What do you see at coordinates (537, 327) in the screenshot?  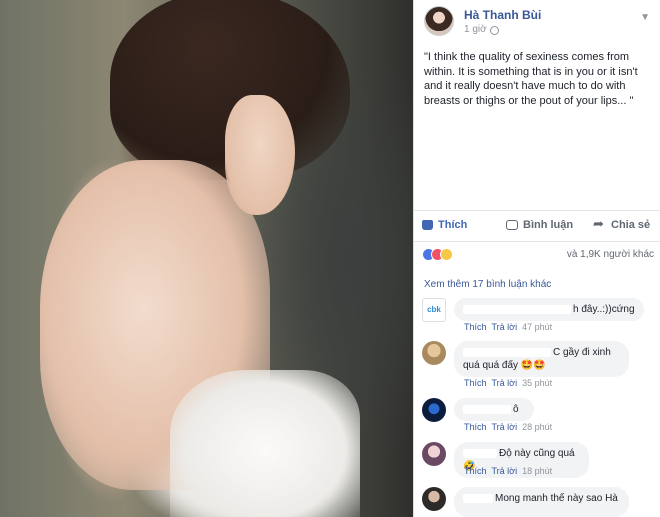 I see `comment-time: 47 phút` at bounding box center [537, 327].